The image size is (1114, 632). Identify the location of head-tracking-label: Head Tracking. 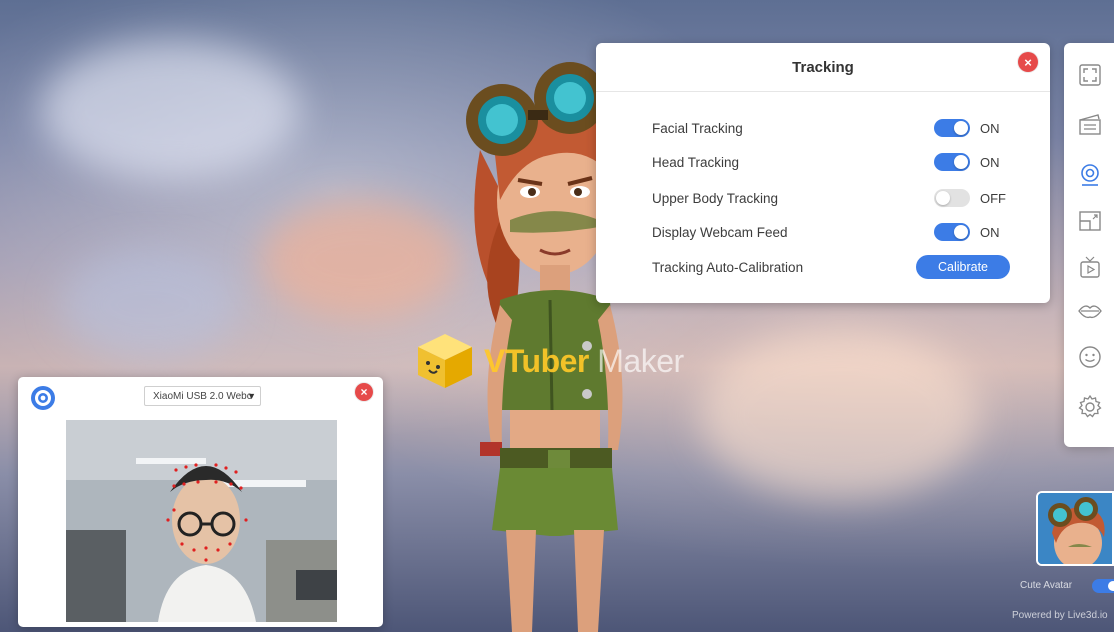
(696, 162).